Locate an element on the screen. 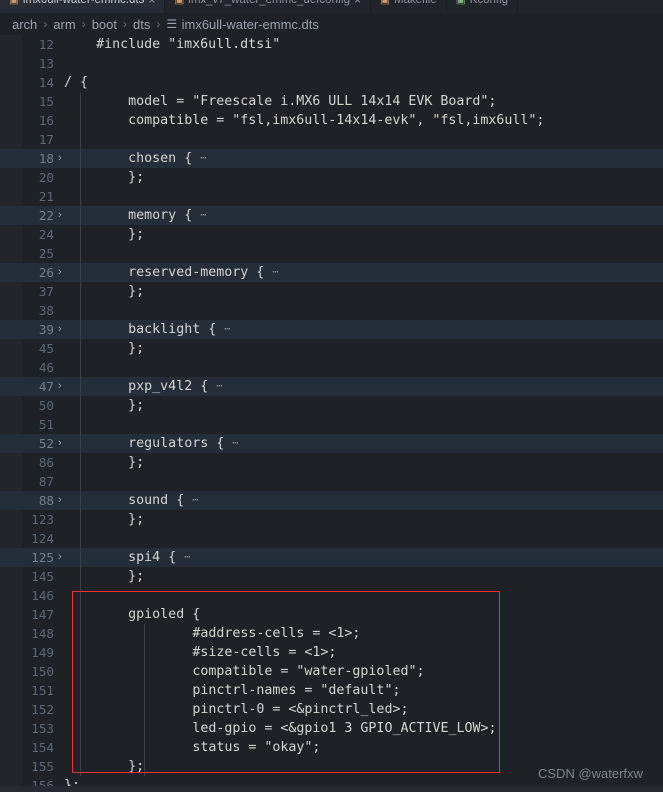  line-number: 86 is located at coordinates (46, 462).